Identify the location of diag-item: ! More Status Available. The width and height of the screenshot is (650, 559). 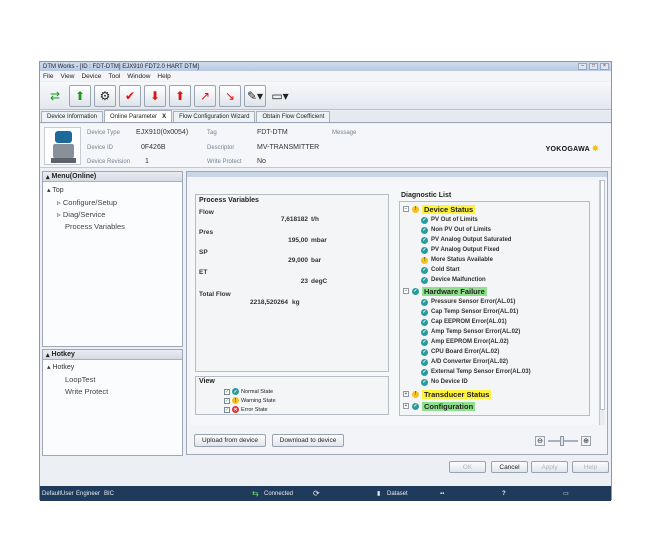
(457, 260).